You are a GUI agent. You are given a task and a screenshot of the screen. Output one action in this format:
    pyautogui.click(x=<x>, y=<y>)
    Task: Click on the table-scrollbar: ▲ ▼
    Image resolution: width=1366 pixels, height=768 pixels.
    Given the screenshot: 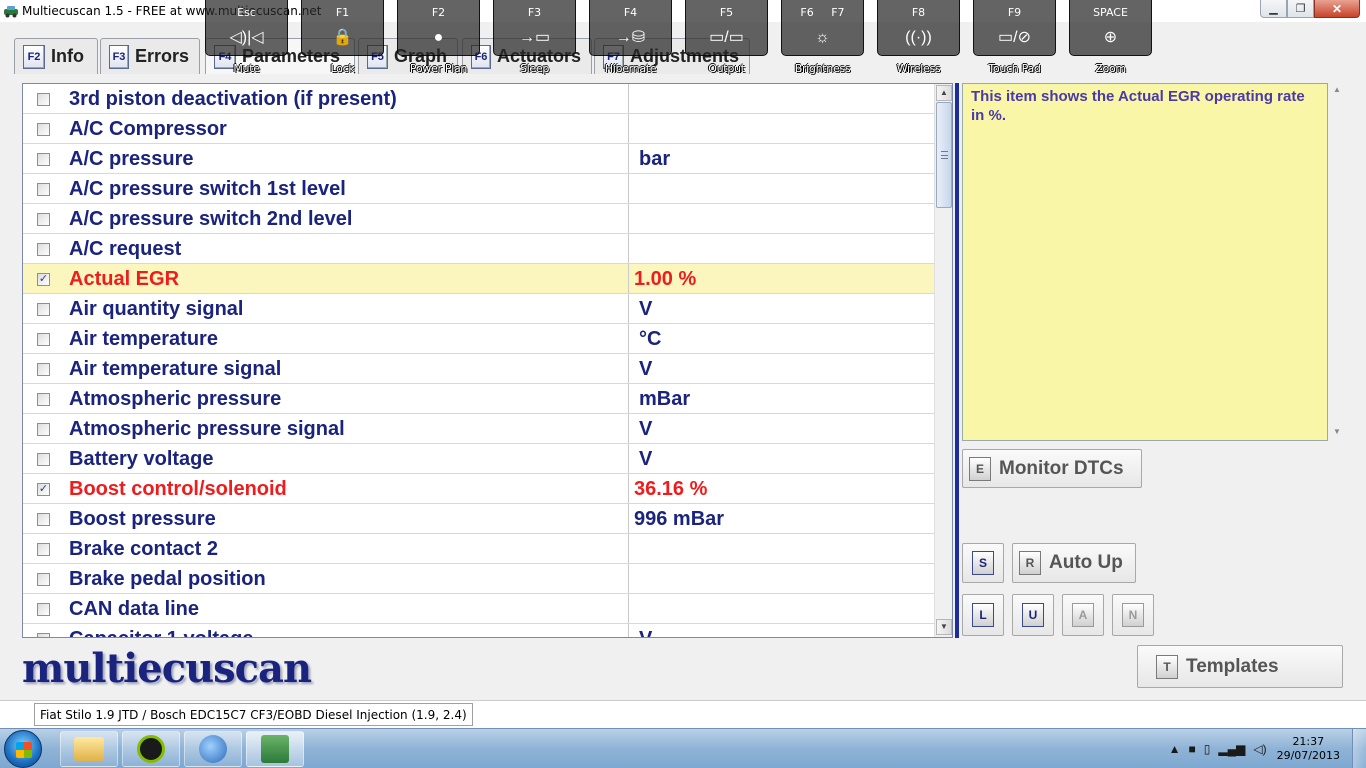 What is the action you would take?
    pyautogui.click(x=943, y=360)
    